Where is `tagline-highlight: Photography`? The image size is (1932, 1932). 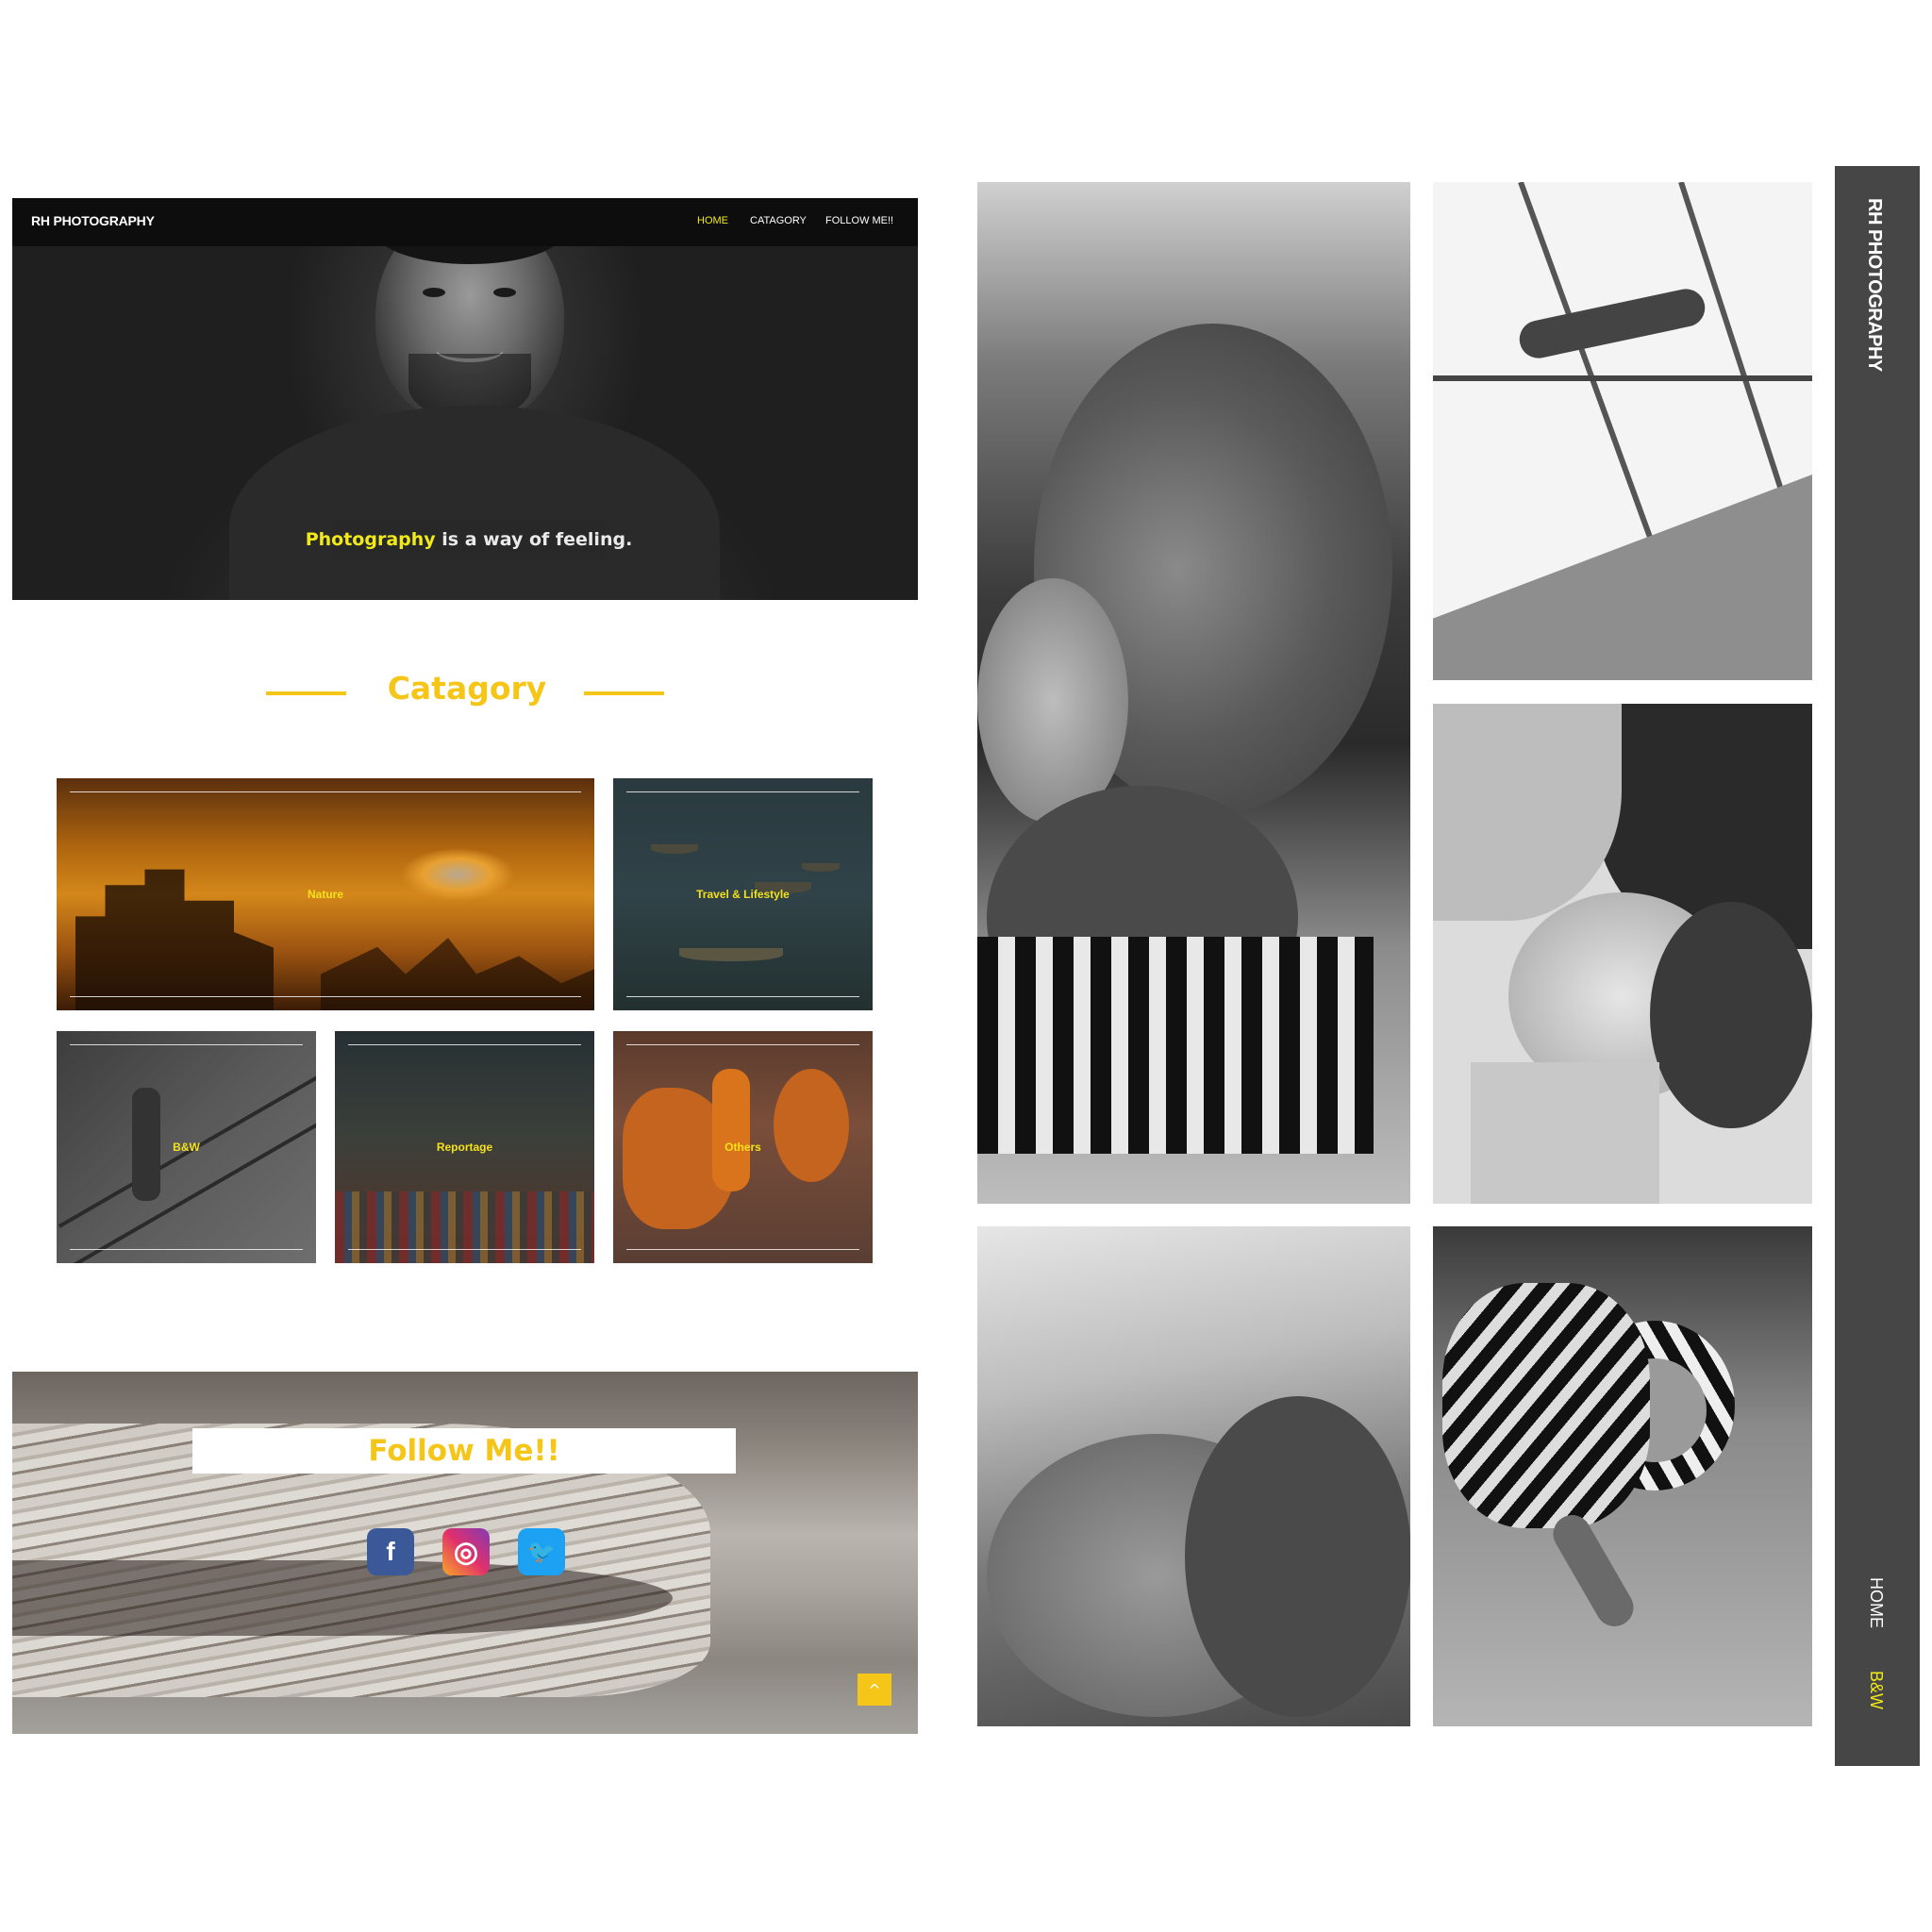
tagline-highlight: Photography is located at coordinates (371, 539).